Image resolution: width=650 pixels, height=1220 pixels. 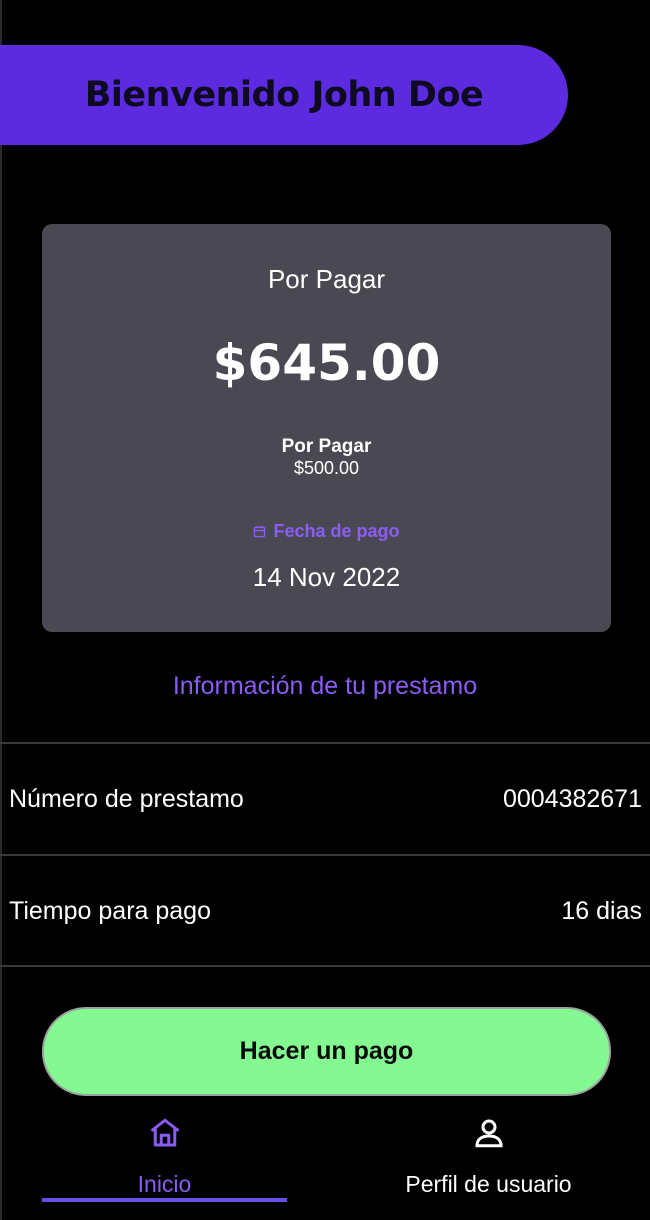 I want to click on loan-number-row: Número de prestamo 0004382671, so click(x=325, y=799).